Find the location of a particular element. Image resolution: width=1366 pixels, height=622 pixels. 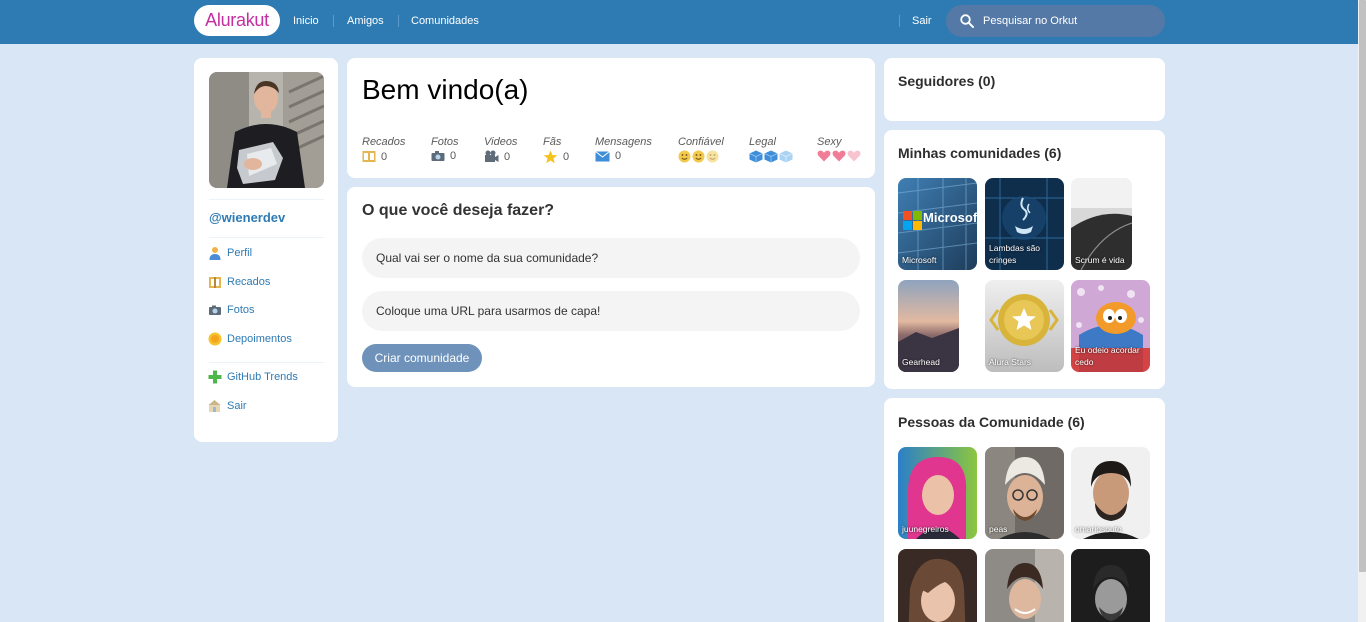

logout-icon is located at coordinates (215, 406).